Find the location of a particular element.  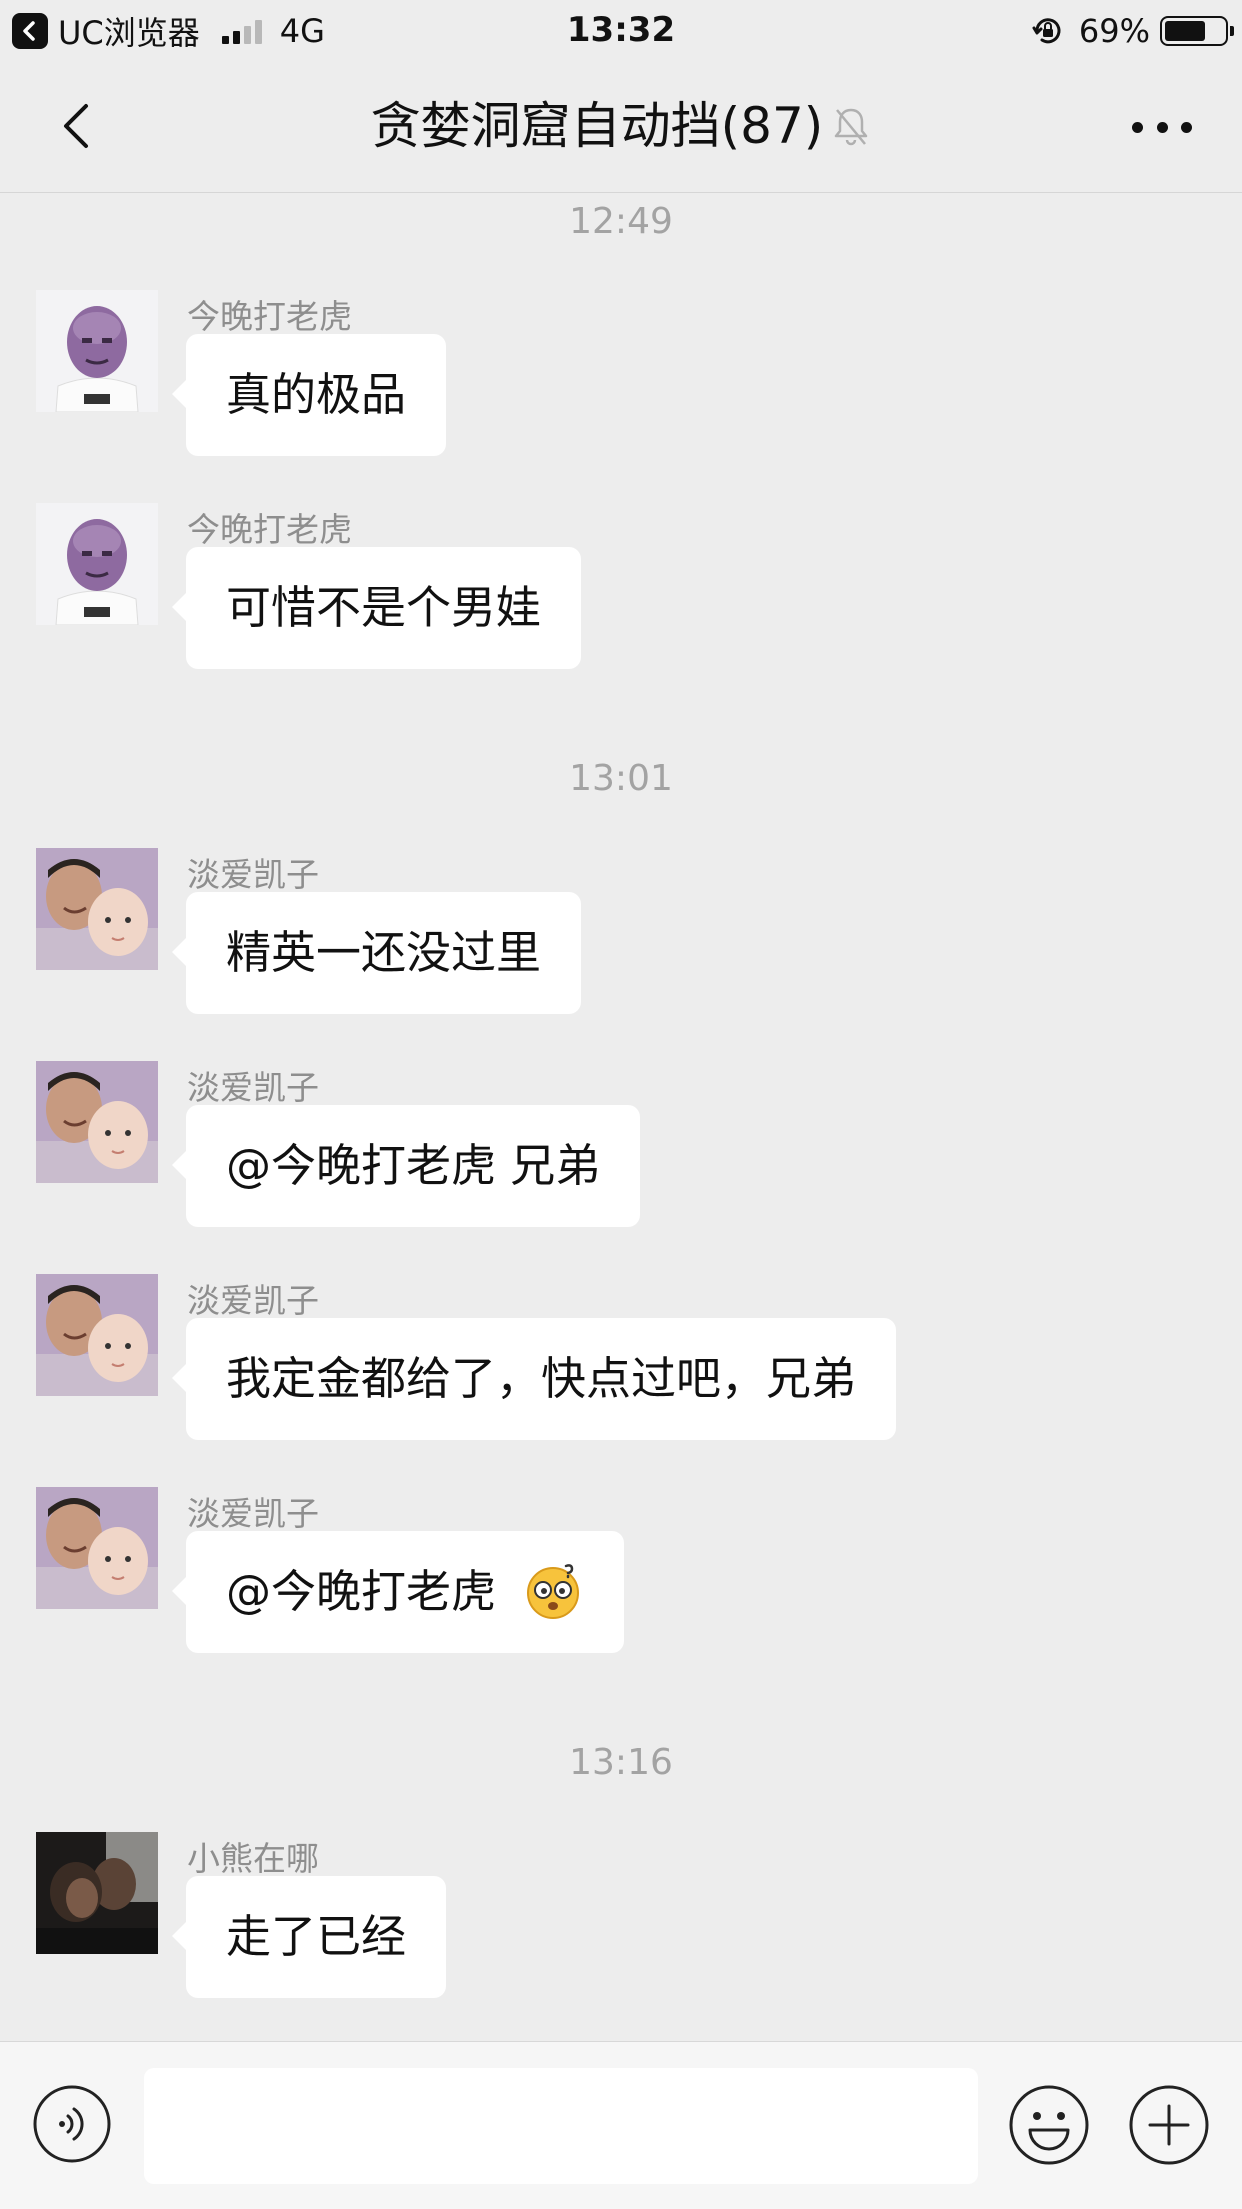

timestamp: 13:01 is located at coordinates (621, 778).